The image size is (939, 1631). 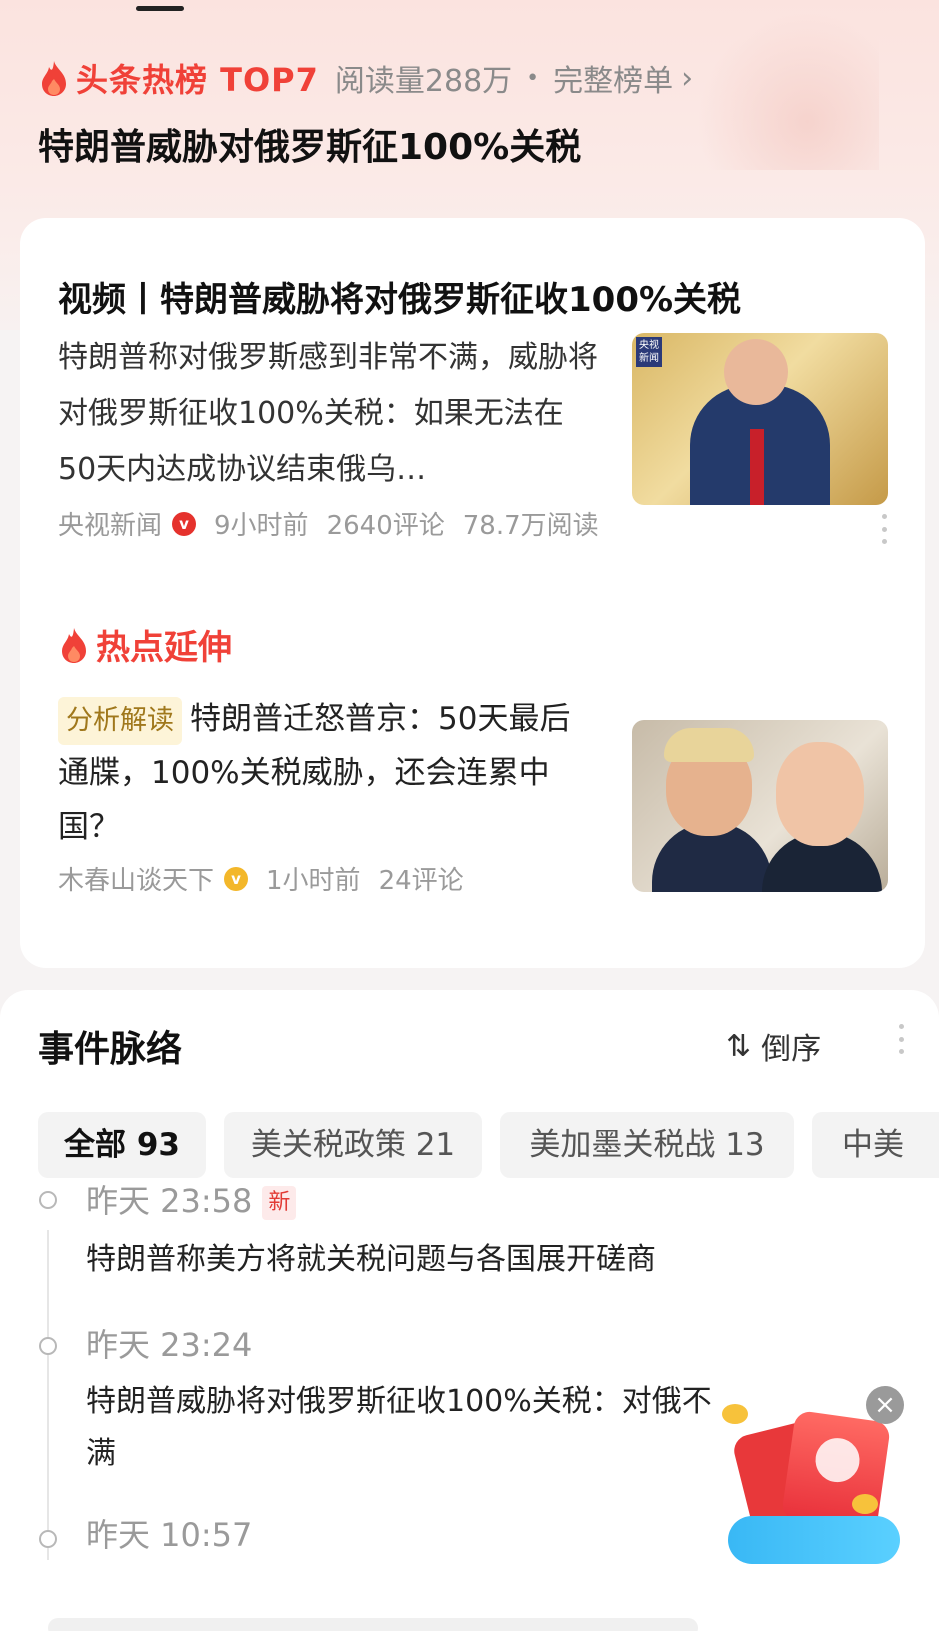 I want to click on decorative-mountain, so click(x=789, y=90).